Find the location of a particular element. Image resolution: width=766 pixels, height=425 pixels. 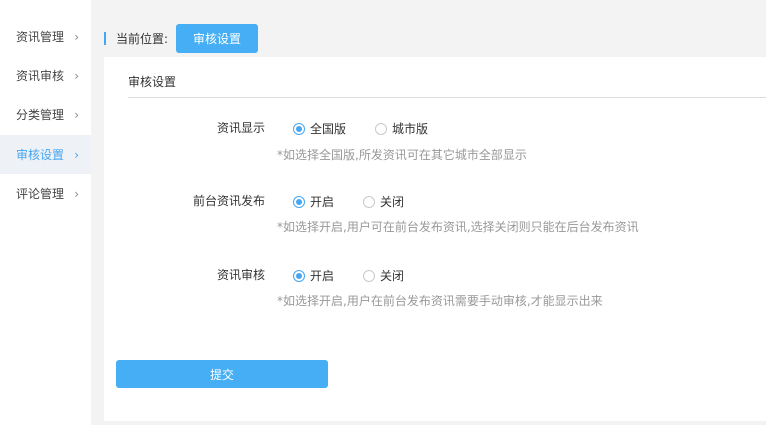

sidebar-item-label: 分类管理 is located at coordinates (40, 115).